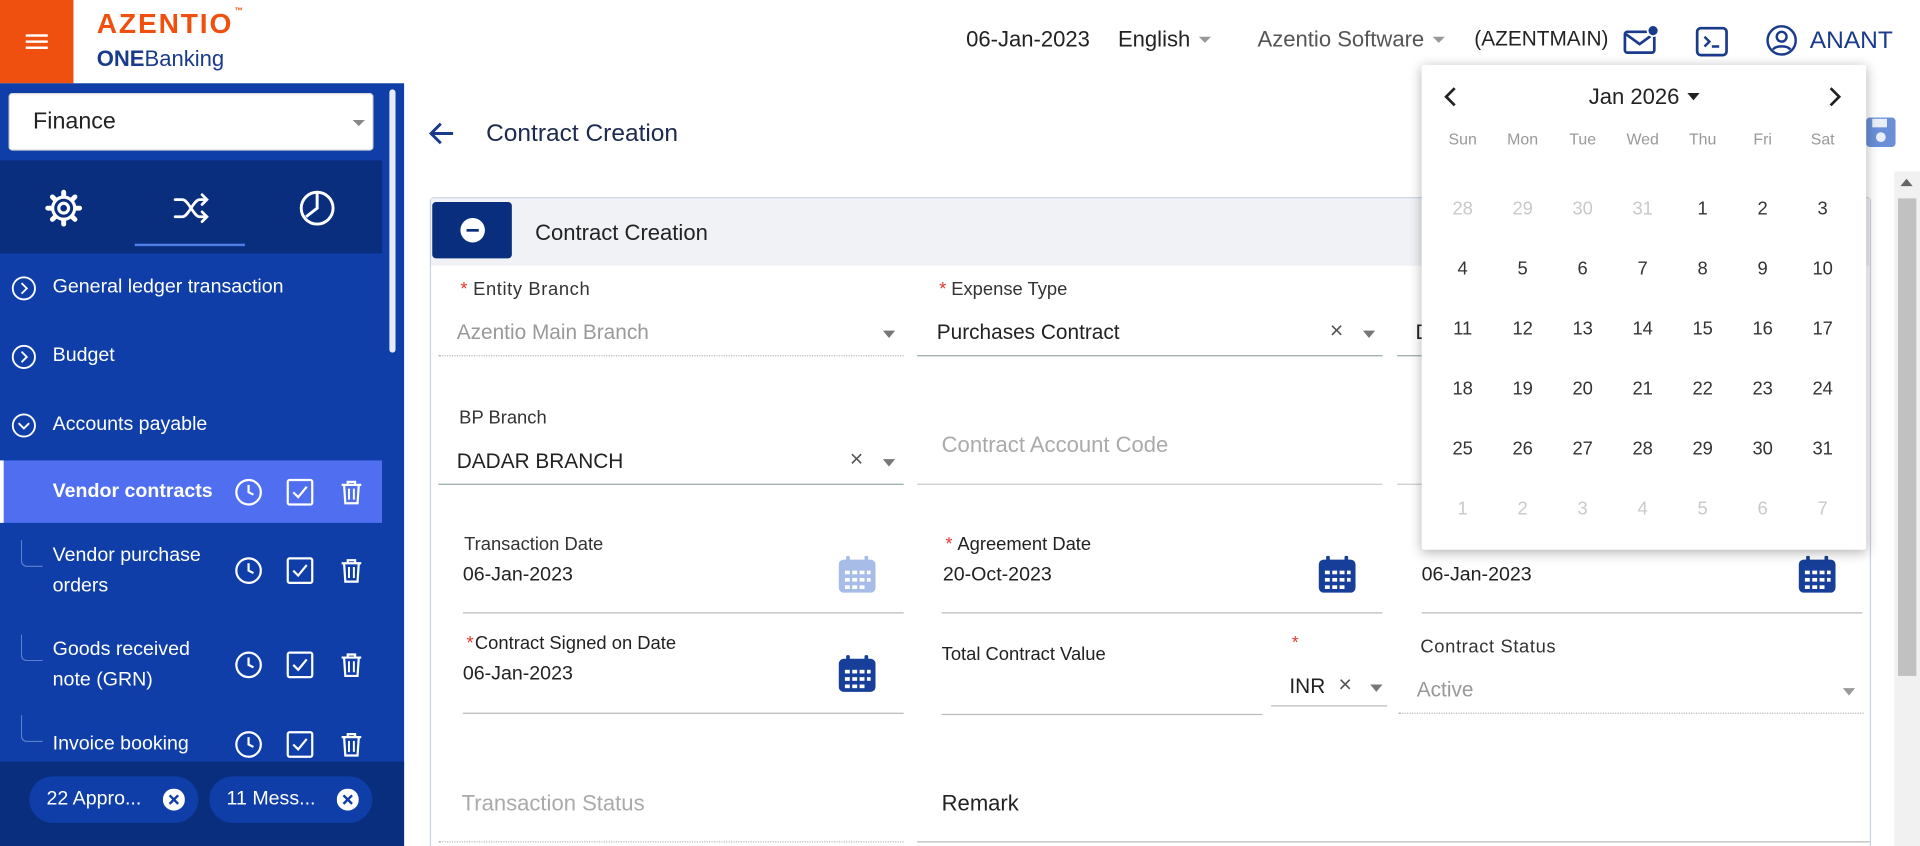 This screenshot has height=846, width=1920. I want to click on module-select: Finance, so click(191, 122).